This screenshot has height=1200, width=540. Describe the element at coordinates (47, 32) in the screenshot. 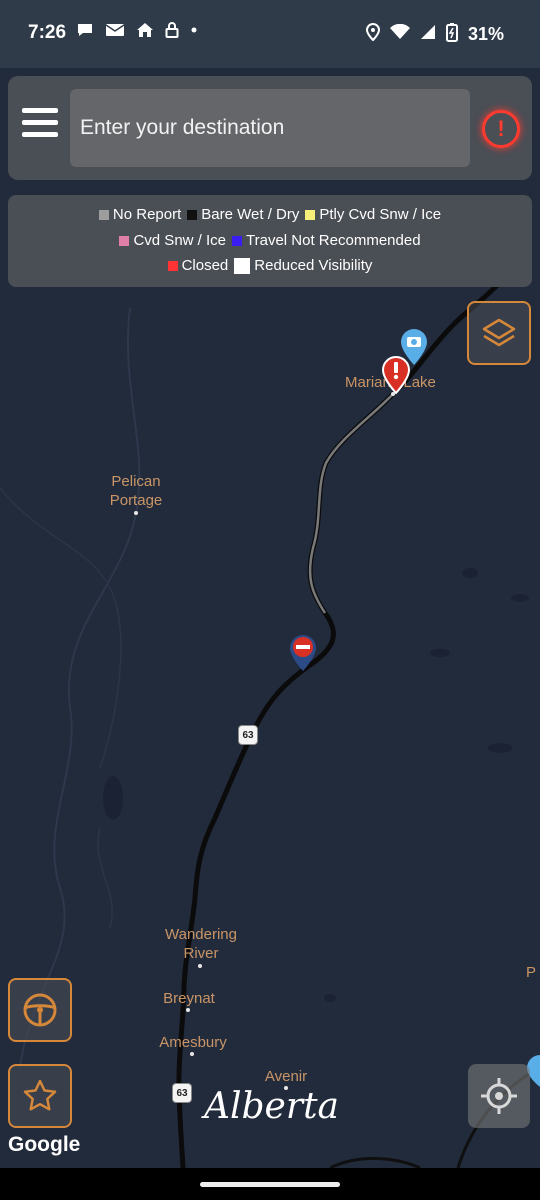

I see `status-time: 7:26` at that location.